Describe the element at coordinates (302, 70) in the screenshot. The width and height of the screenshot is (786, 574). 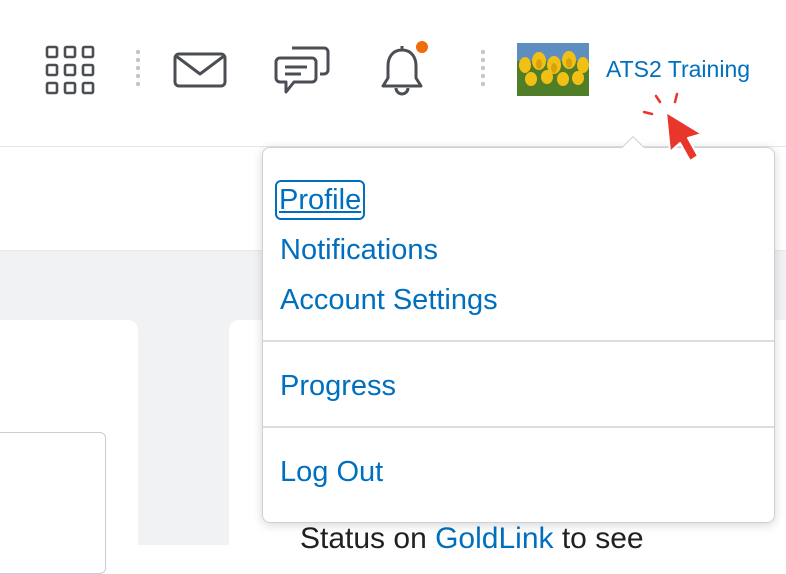
I see `chat-icon` at that location.